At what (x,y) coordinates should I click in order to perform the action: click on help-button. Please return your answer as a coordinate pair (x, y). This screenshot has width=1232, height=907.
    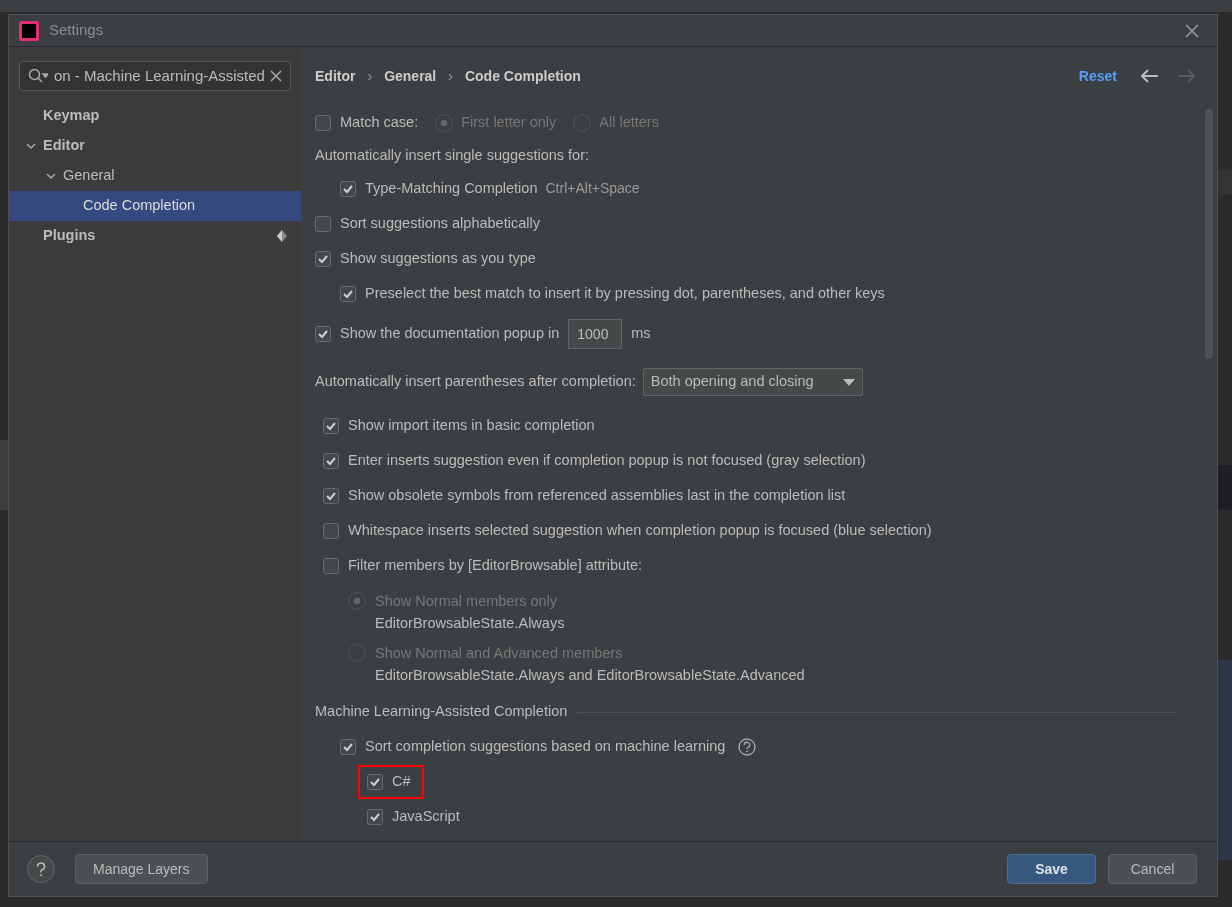
    Looking at the image, I should click on (41, 869).